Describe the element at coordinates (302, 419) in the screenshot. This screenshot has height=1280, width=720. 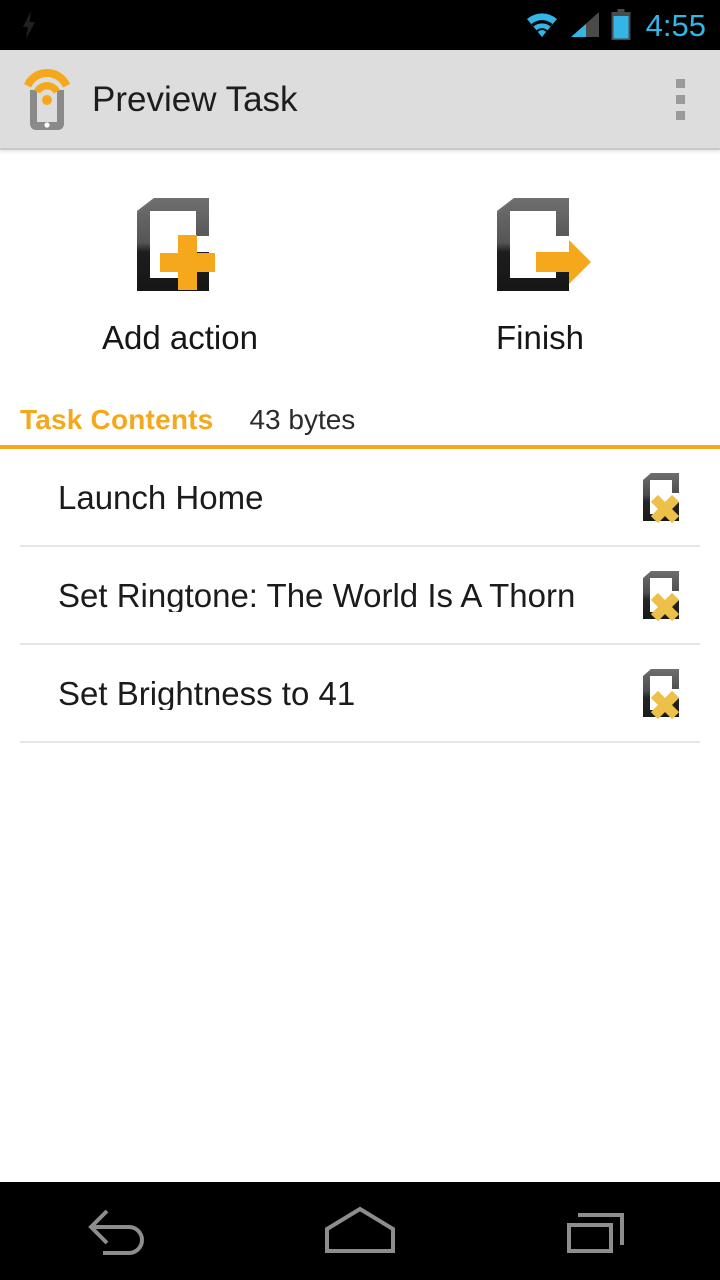
I see `task-size-label: 43 bytes` at that location.